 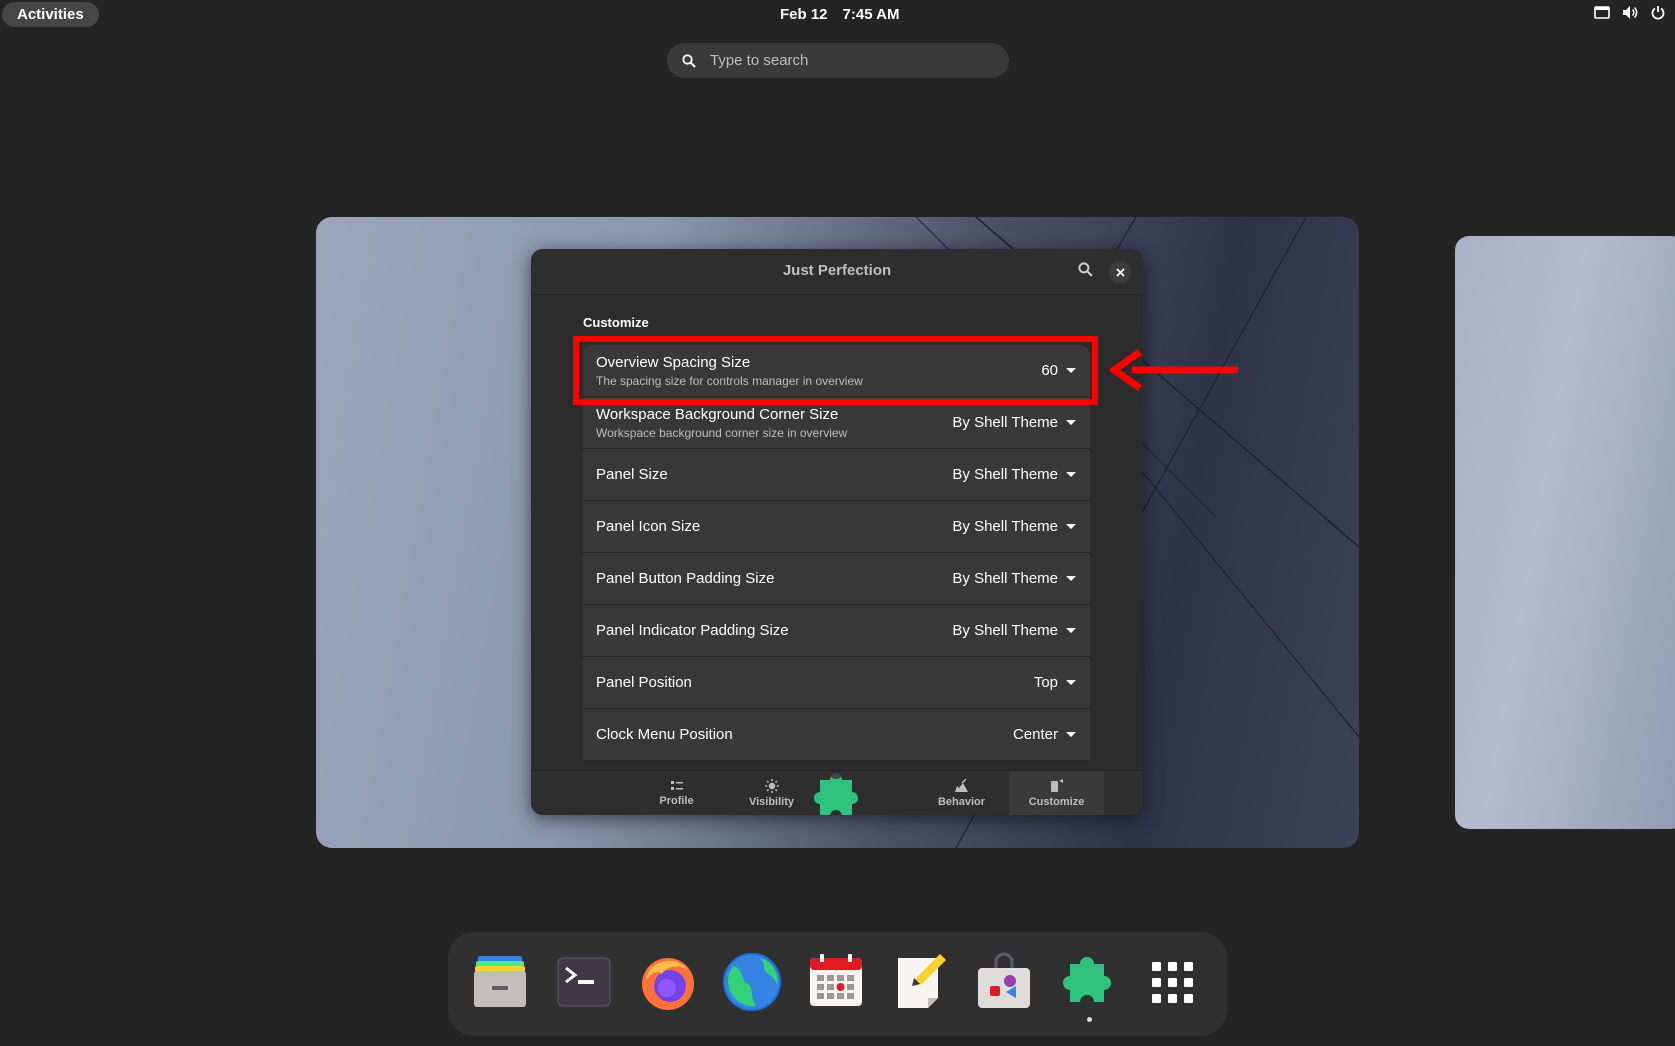 I want to click on network-icon, so click(x=1602, y=12).